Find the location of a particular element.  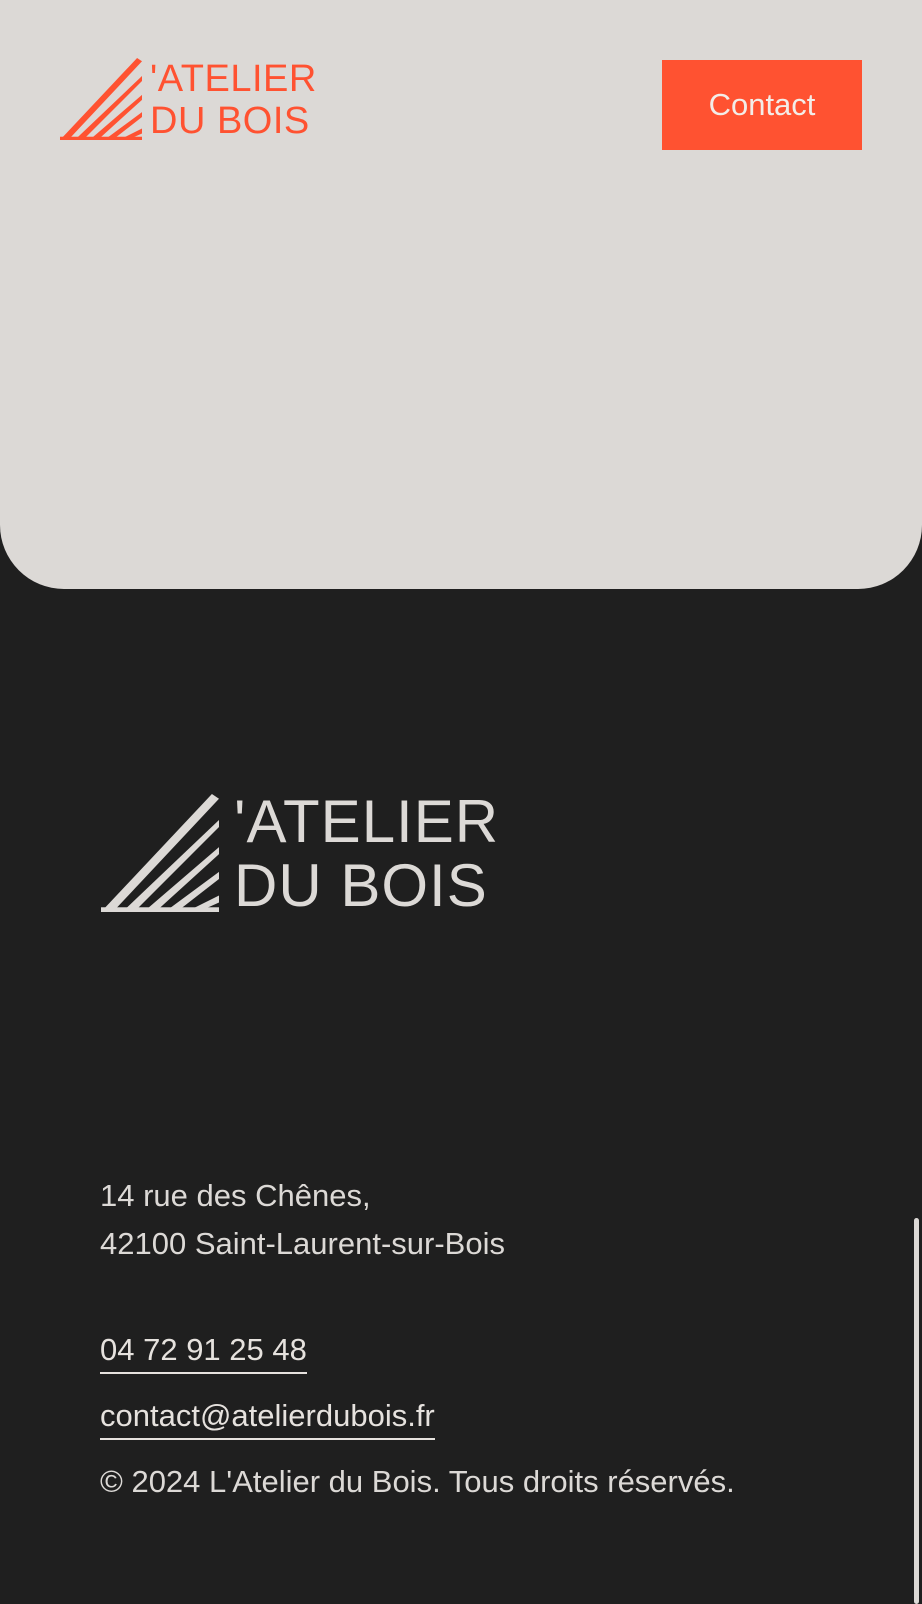

header-logo: 'ATELIER DU BOIS is located at coordinates (188, 100).